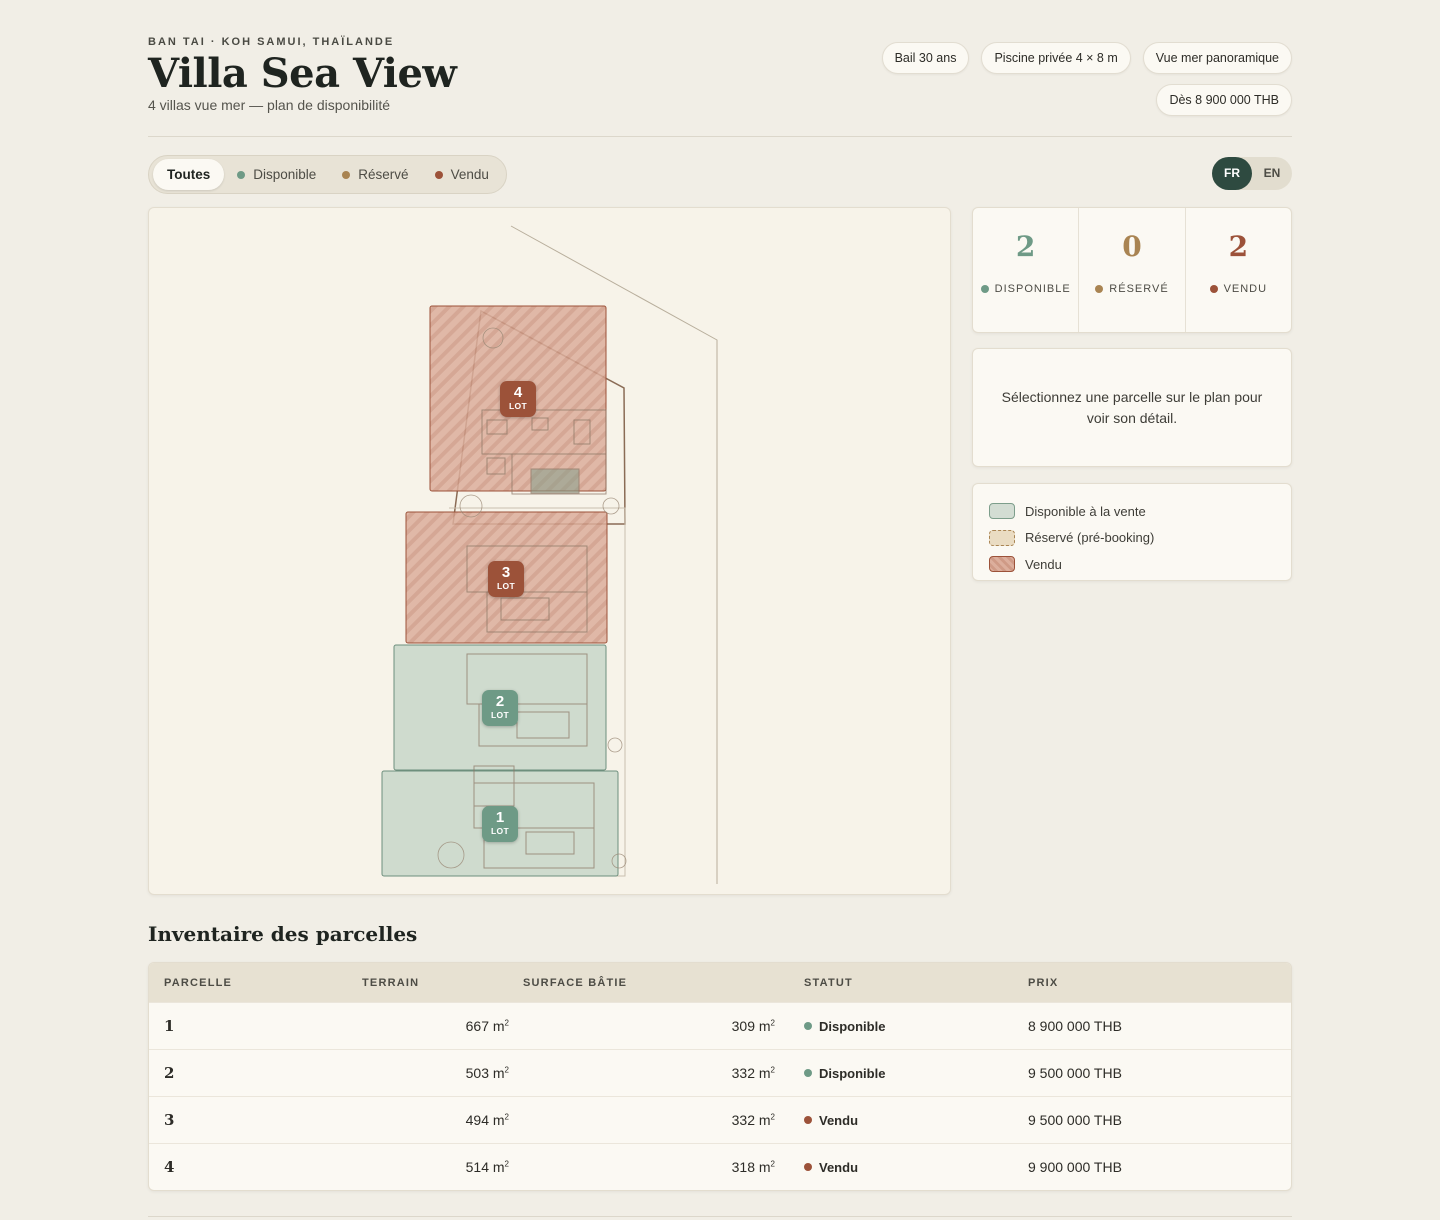  I want to click on lot-1-number: 1, so click(500, 817).